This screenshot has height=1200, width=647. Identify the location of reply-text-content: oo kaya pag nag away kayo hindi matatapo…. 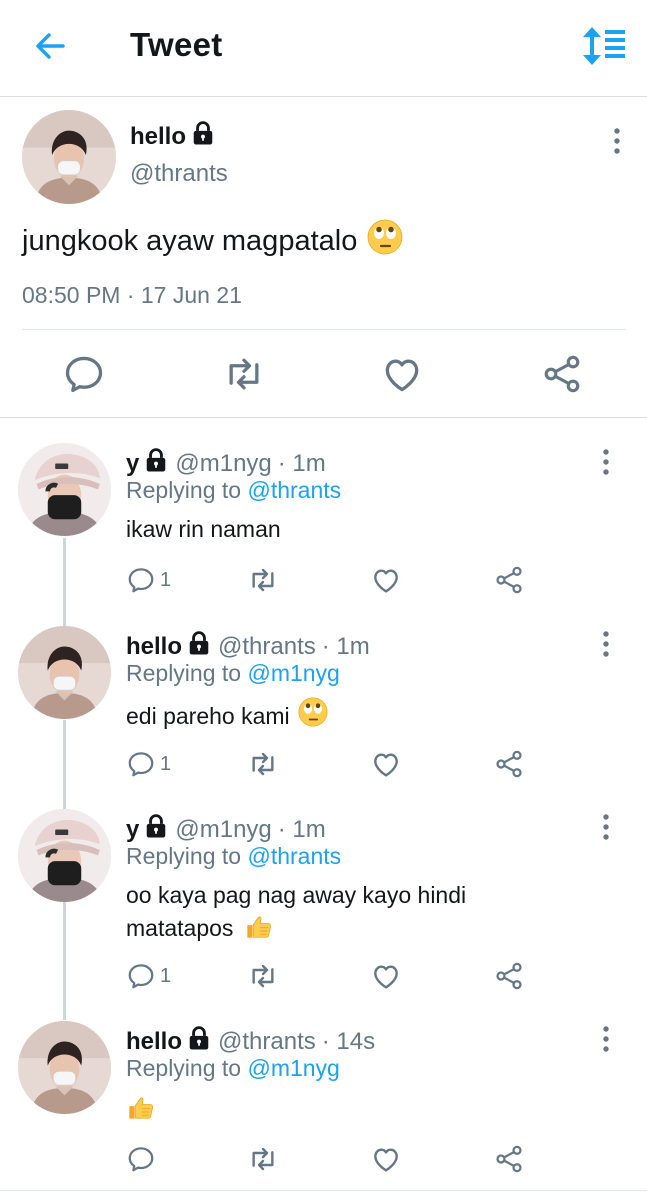
(296, 912).